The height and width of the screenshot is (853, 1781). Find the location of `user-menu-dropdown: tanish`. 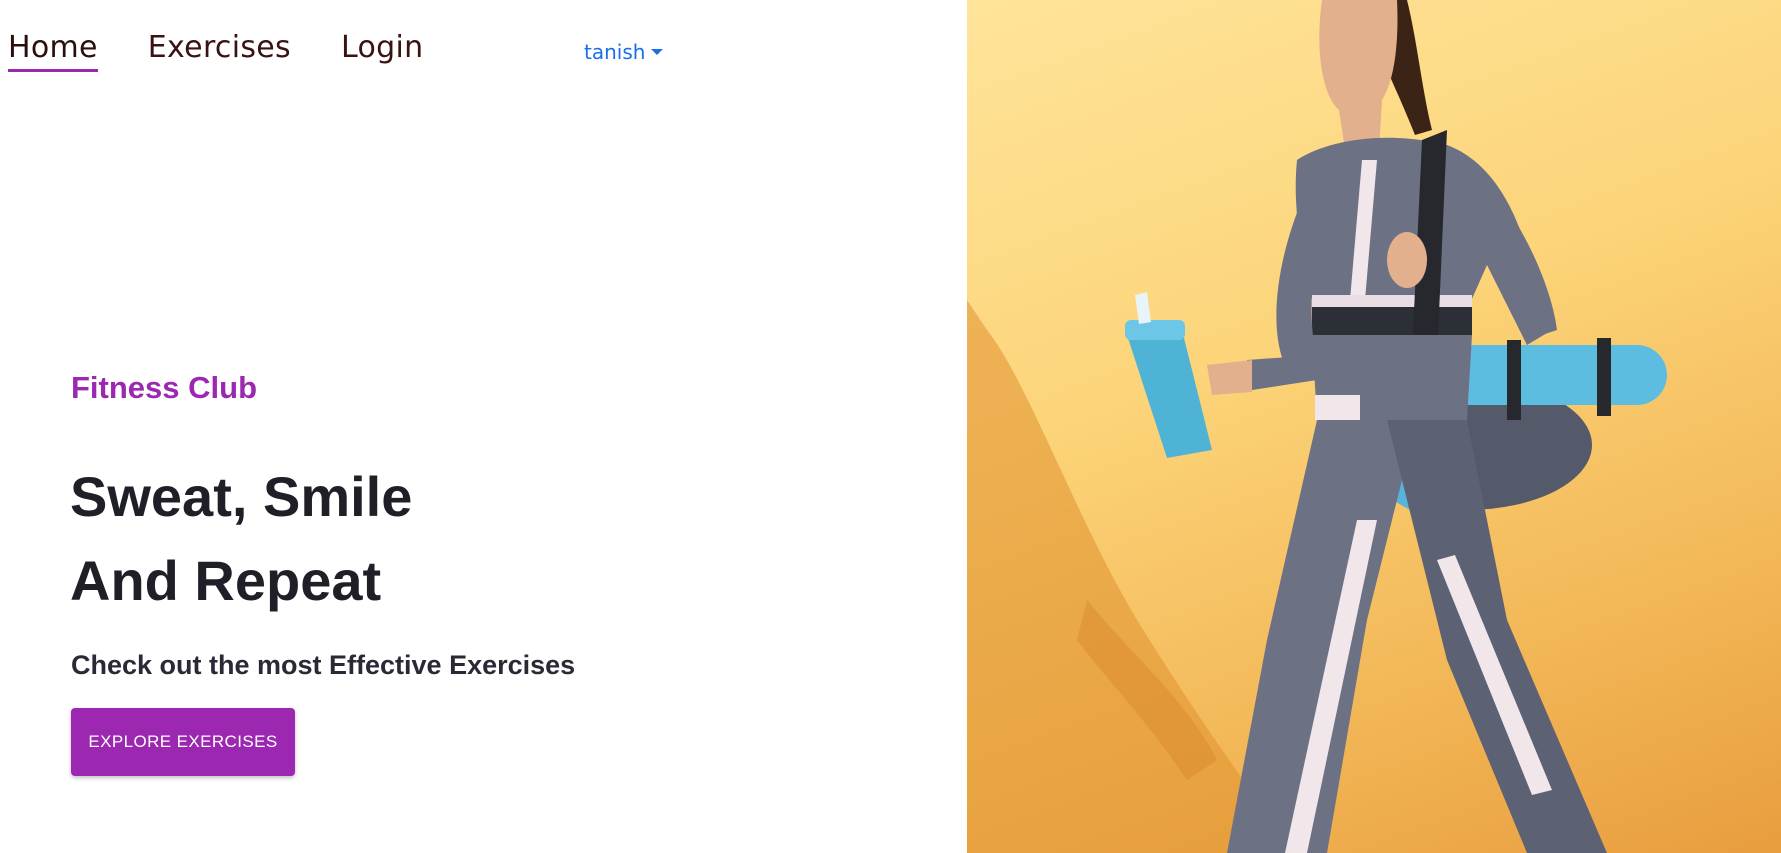

user-menu-dropdown: tanish is located at coordinates (624, 52).